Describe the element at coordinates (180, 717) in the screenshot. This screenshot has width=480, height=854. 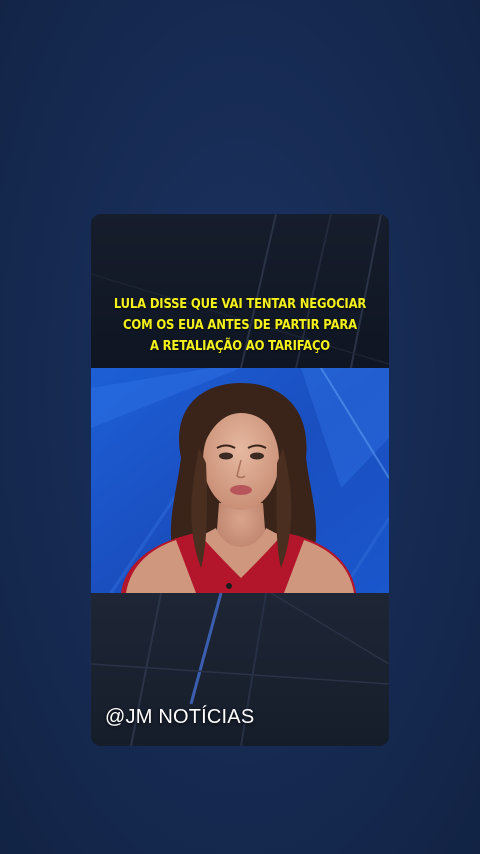
I see `channel-handle-watermark: @JM NOTÍCIAS` at that location.